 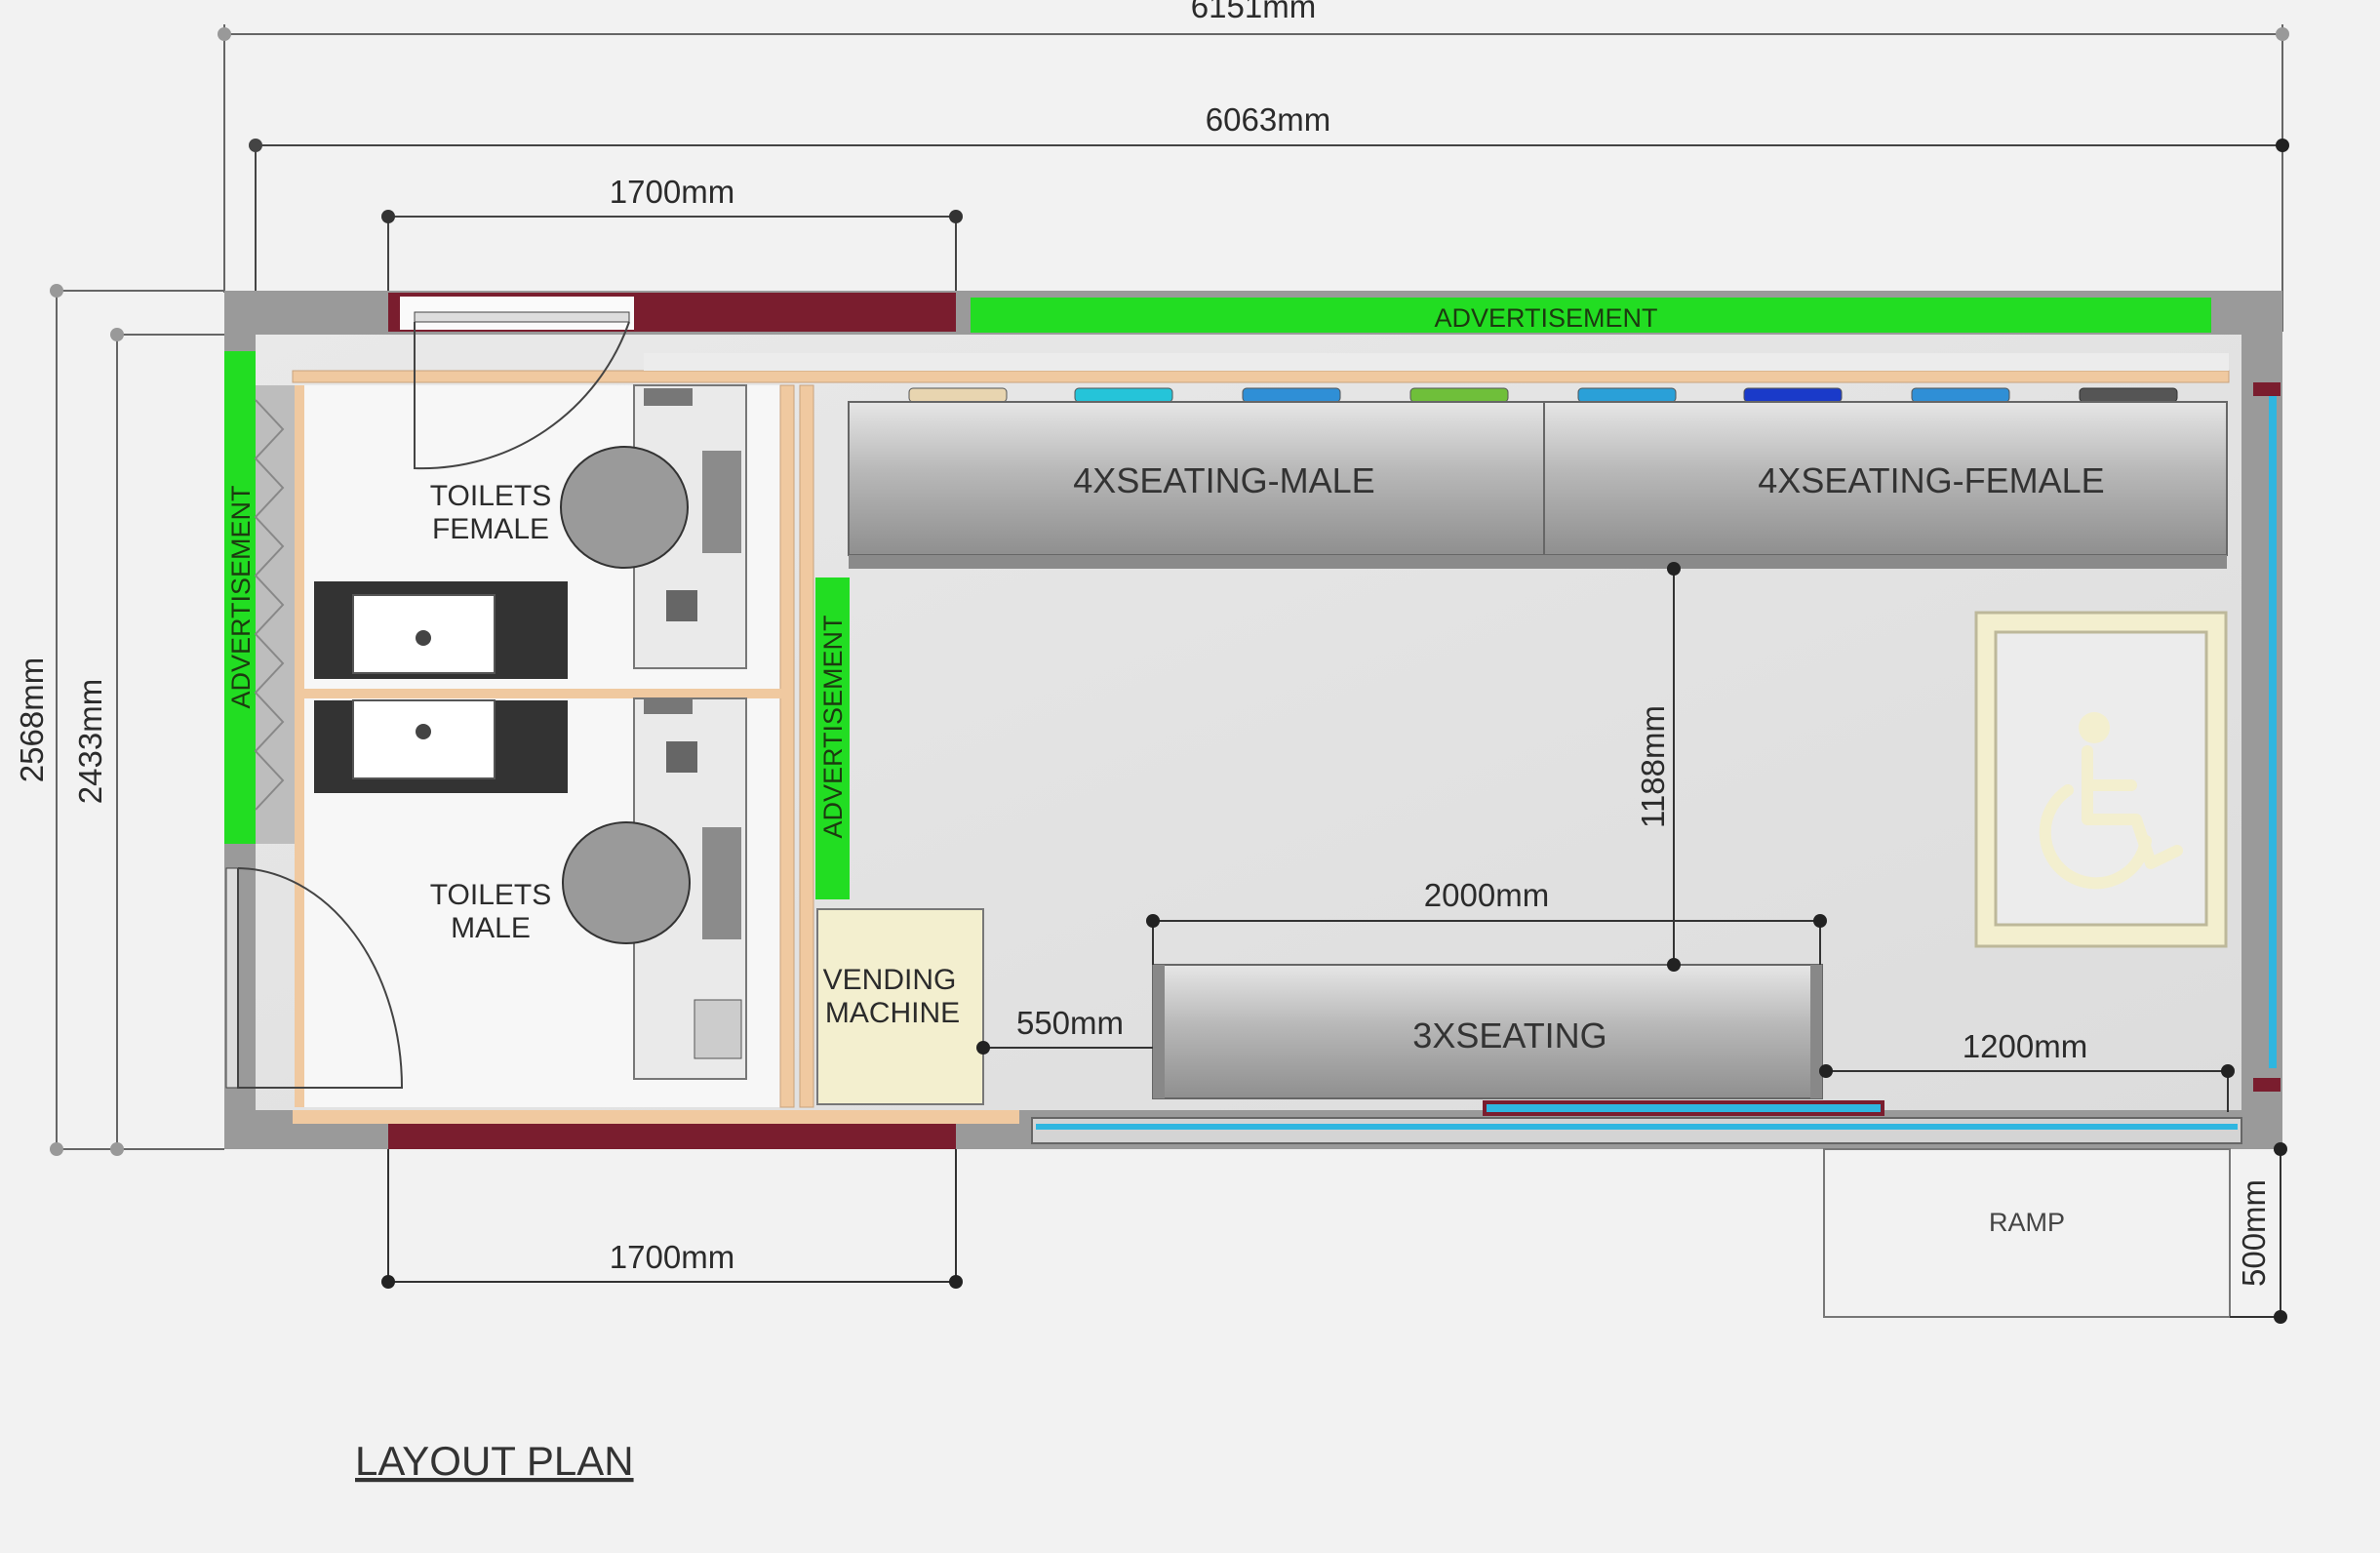 What do you see at coordinates (1261, 376) in the screenshot?
I see `timber-rail` at bounding box center [1261, 376].